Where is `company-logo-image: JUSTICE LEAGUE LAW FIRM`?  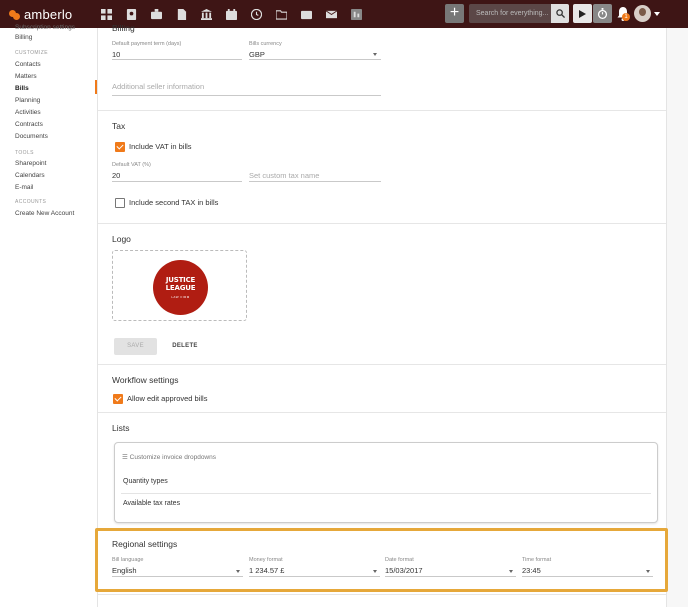 company-logo-image: JUSTICE LEAGUE LAW FIRM is located at coordinates (180, 287).